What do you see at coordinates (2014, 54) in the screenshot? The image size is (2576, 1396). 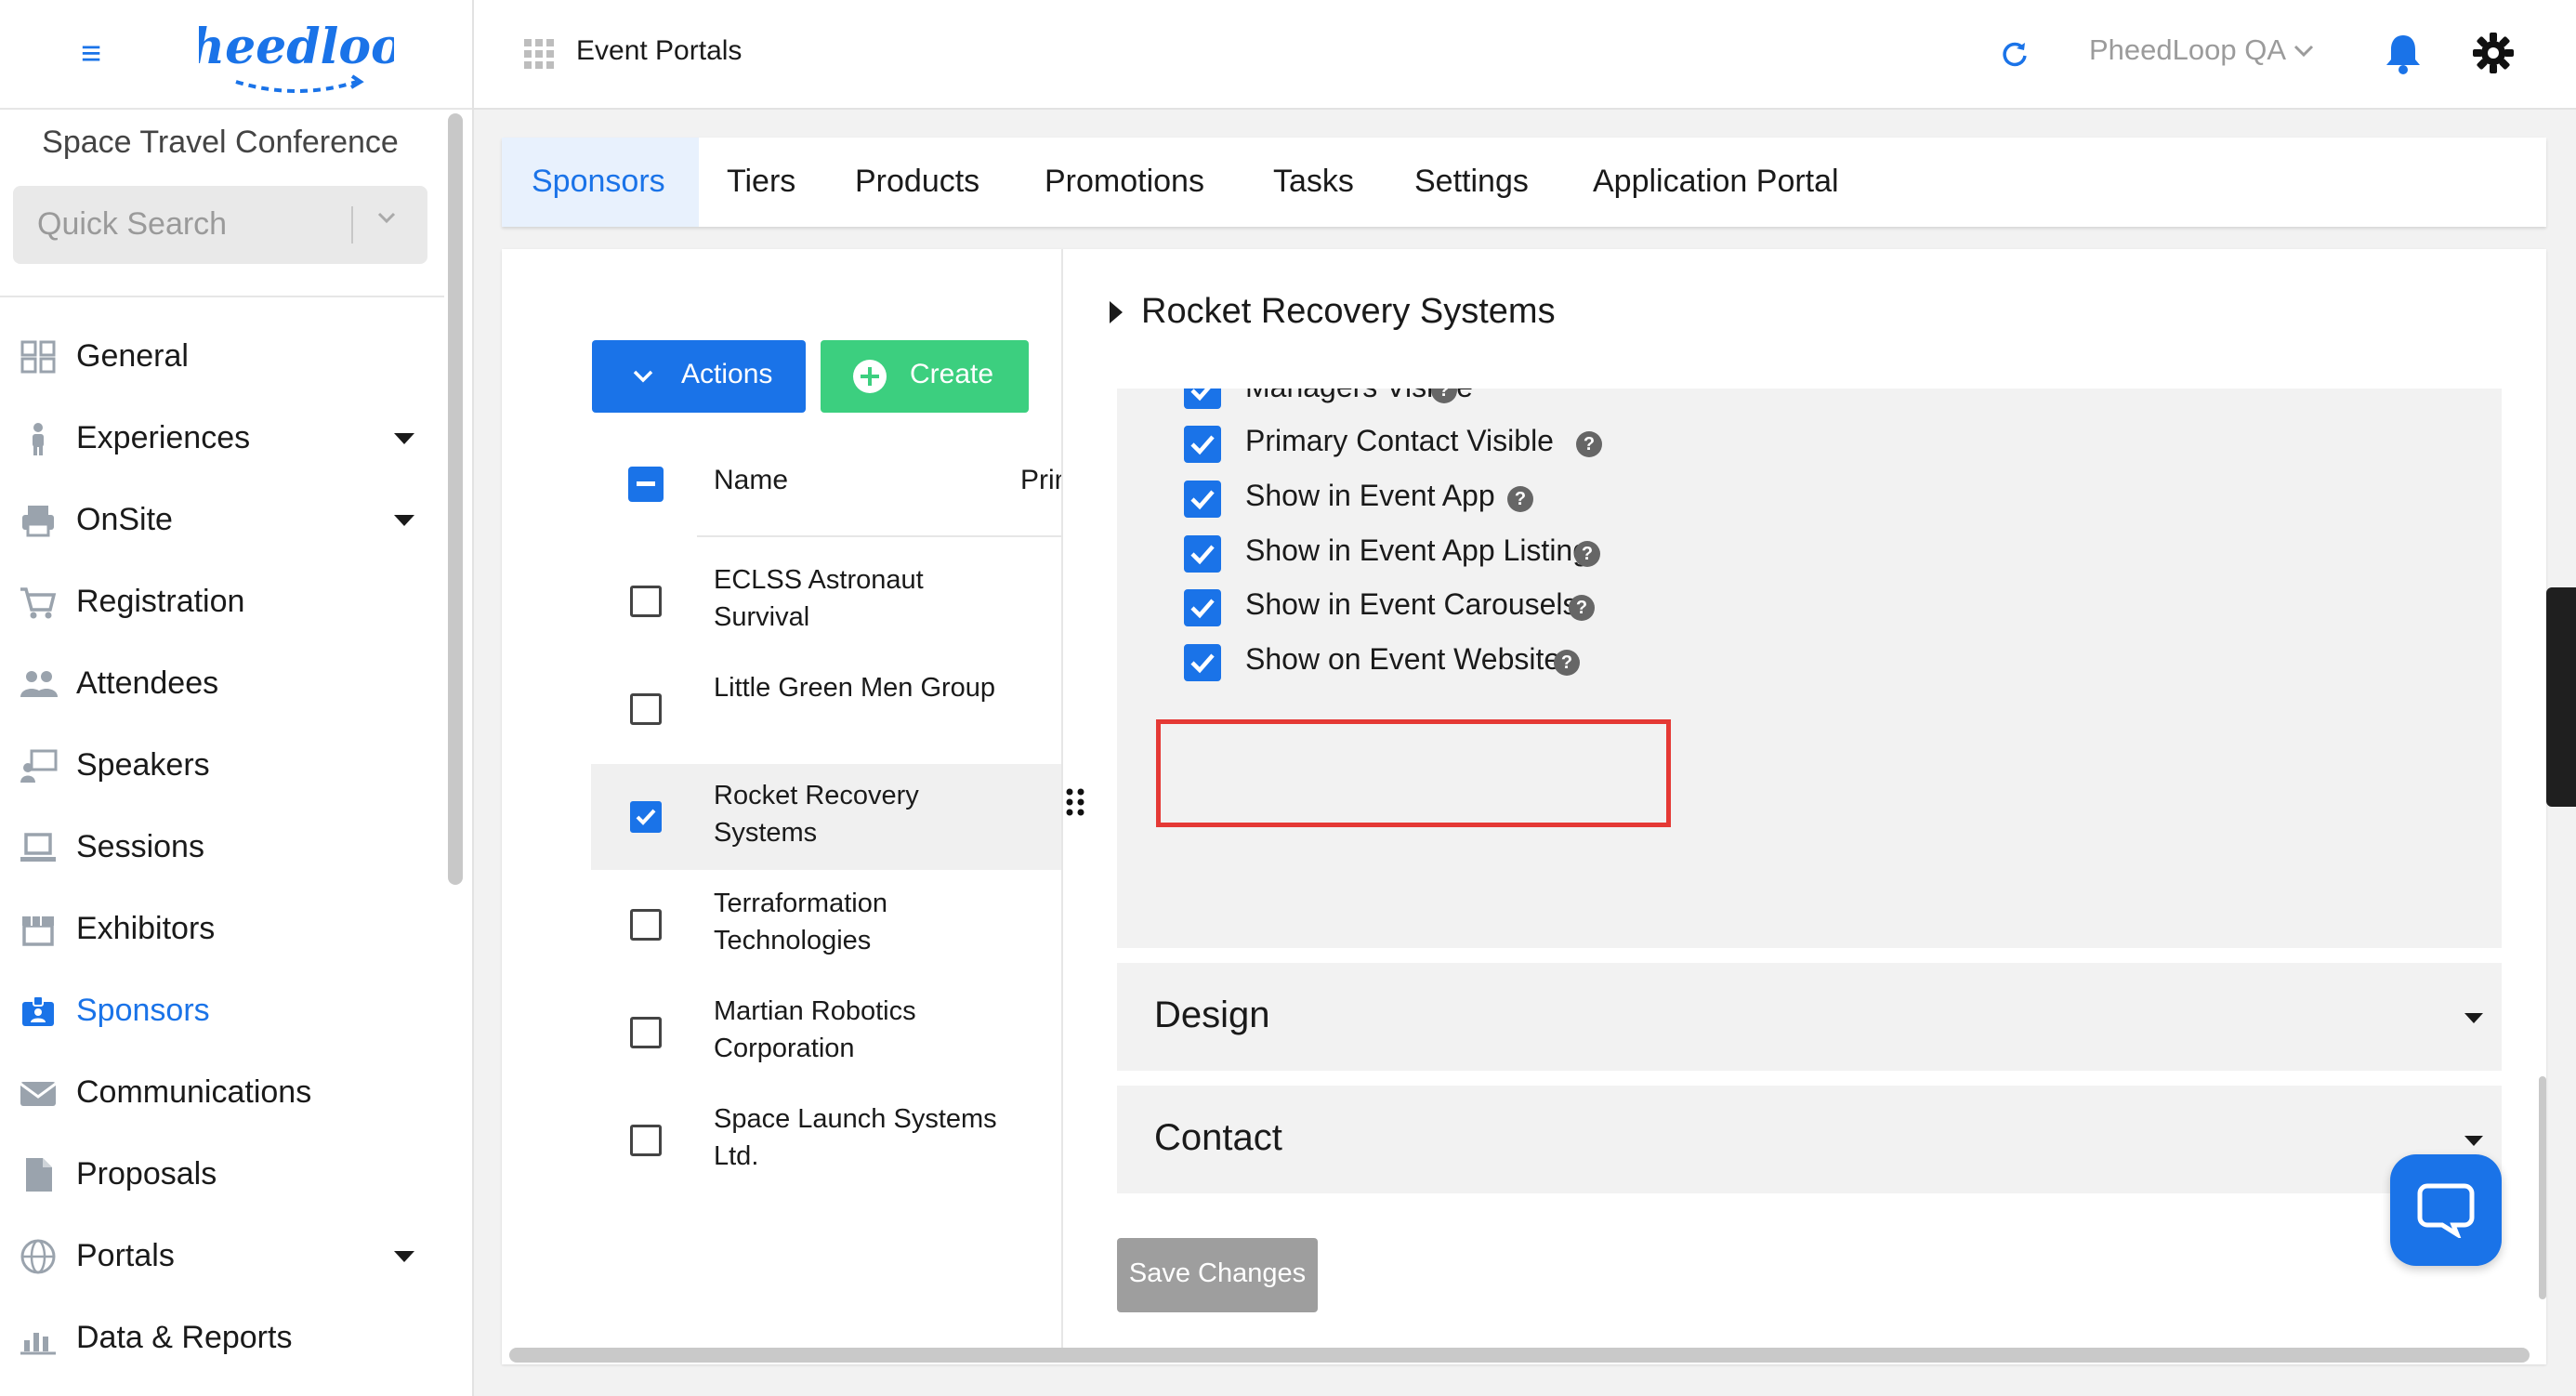 I see `refresh-icon` at bounding box center [2014, 54].